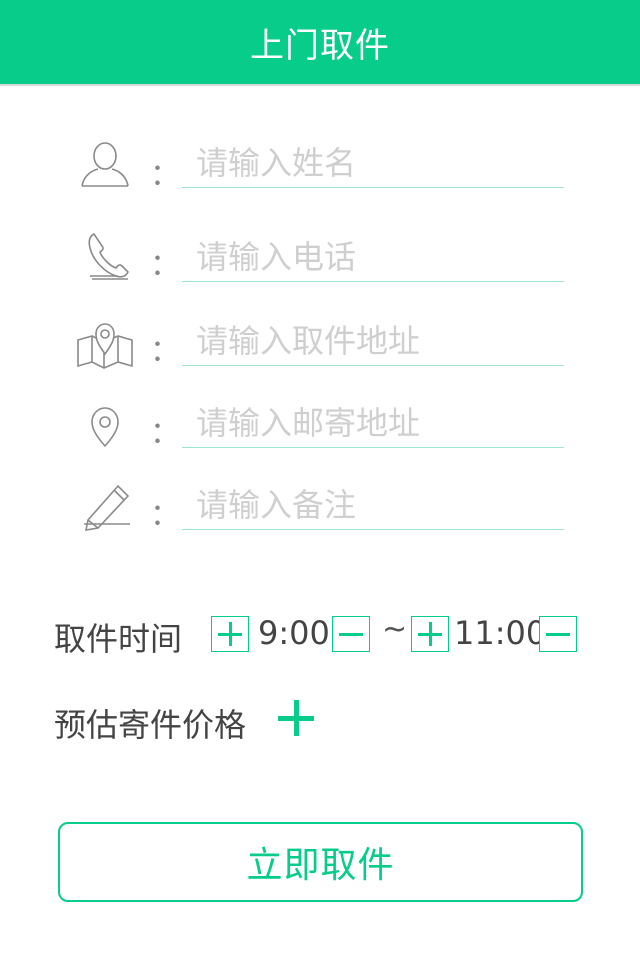 This screenshot has height=961, width=640. I want to click on page-title: 上门取件, so click(320, 45).